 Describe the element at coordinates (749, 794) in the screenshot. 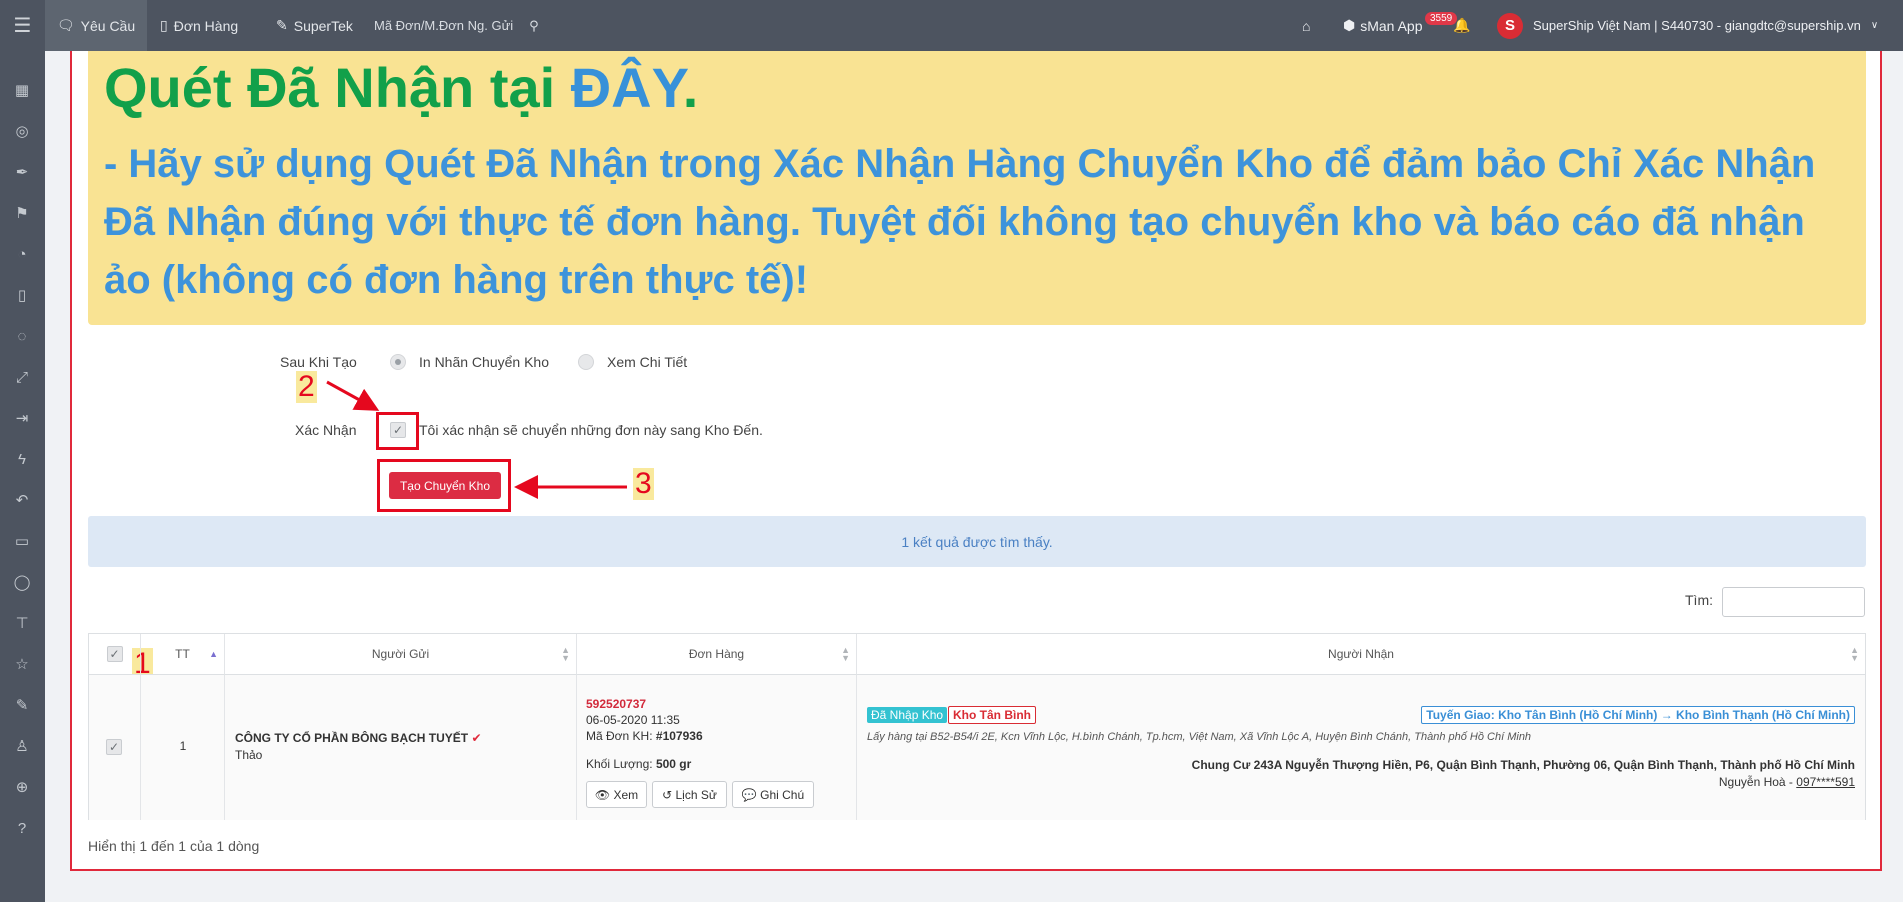

I see `comment-icon: 💬` at that location.